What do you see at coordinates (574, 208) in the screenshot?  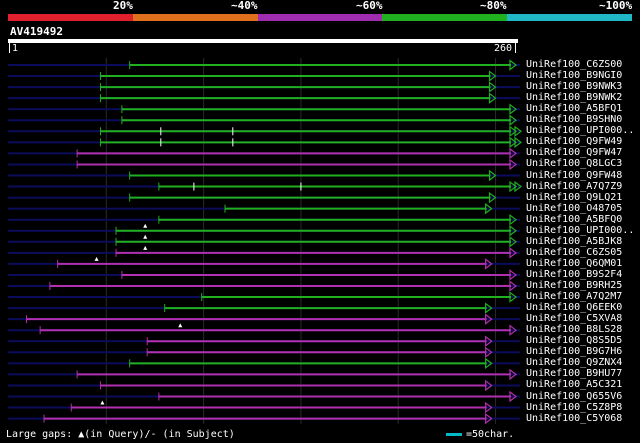 I see `hit-label: UniRef100_O48705` at bounding box center [574, 208].